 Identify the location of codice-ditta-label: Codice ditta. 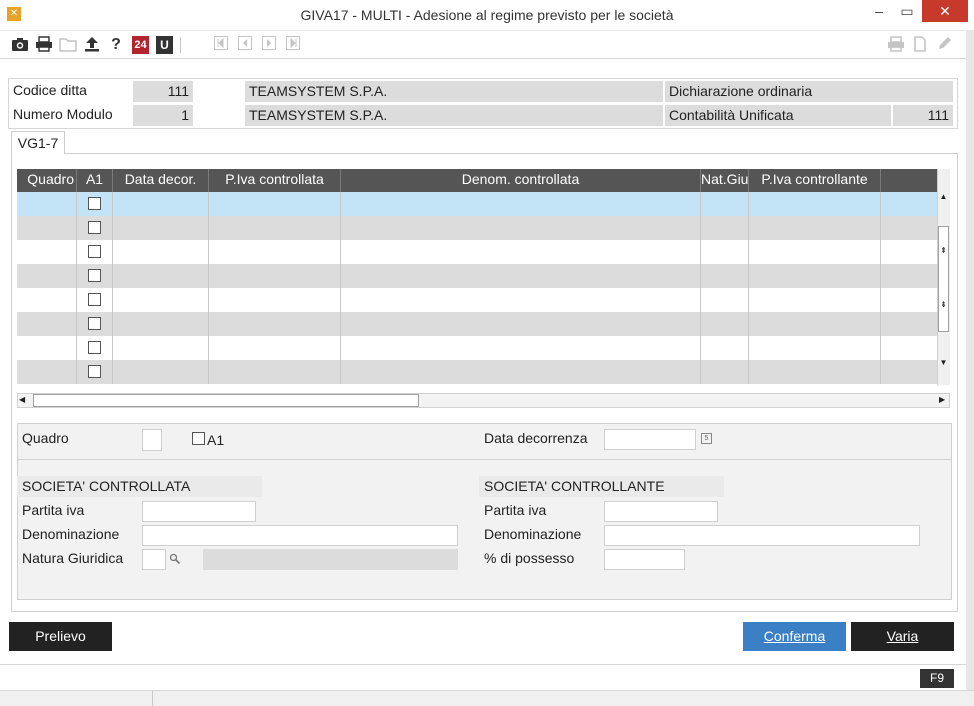
(50, 90).